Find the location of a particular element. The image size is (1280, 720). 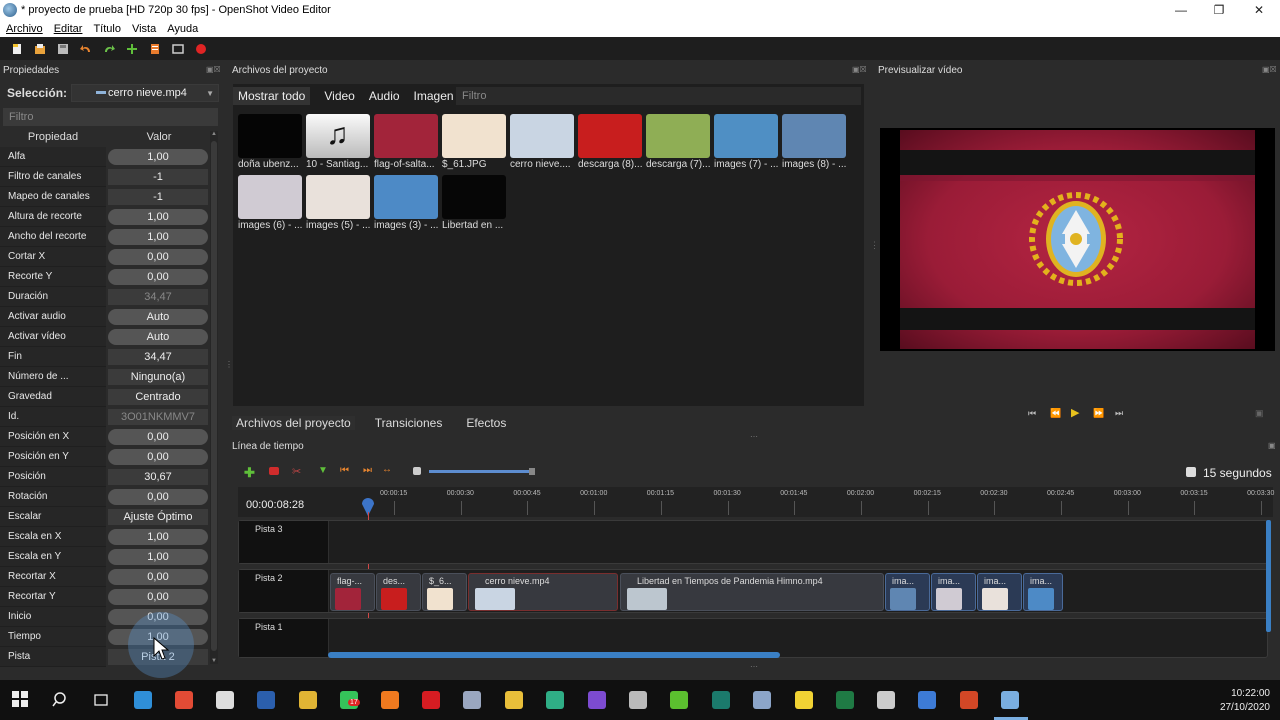

open-project-icon is located at coordinates (40, 49).